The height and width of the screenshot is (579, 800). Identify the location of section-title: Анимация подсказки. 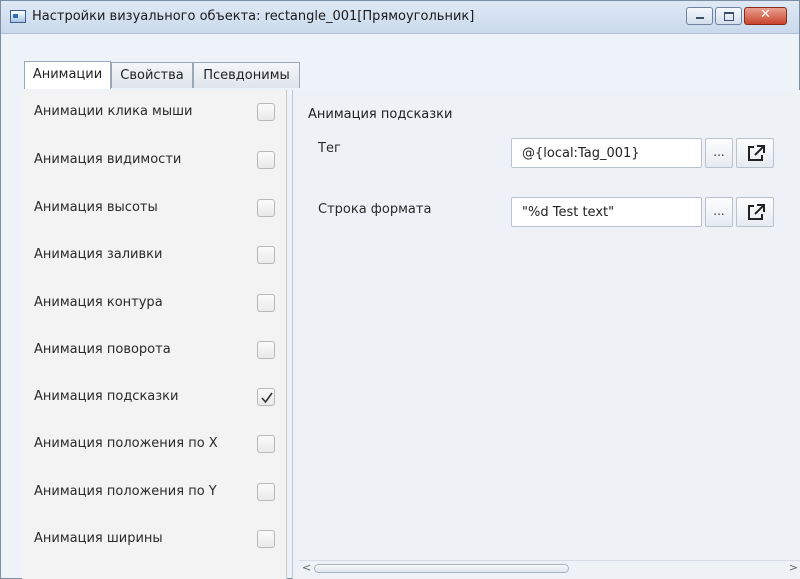
(380, 114).